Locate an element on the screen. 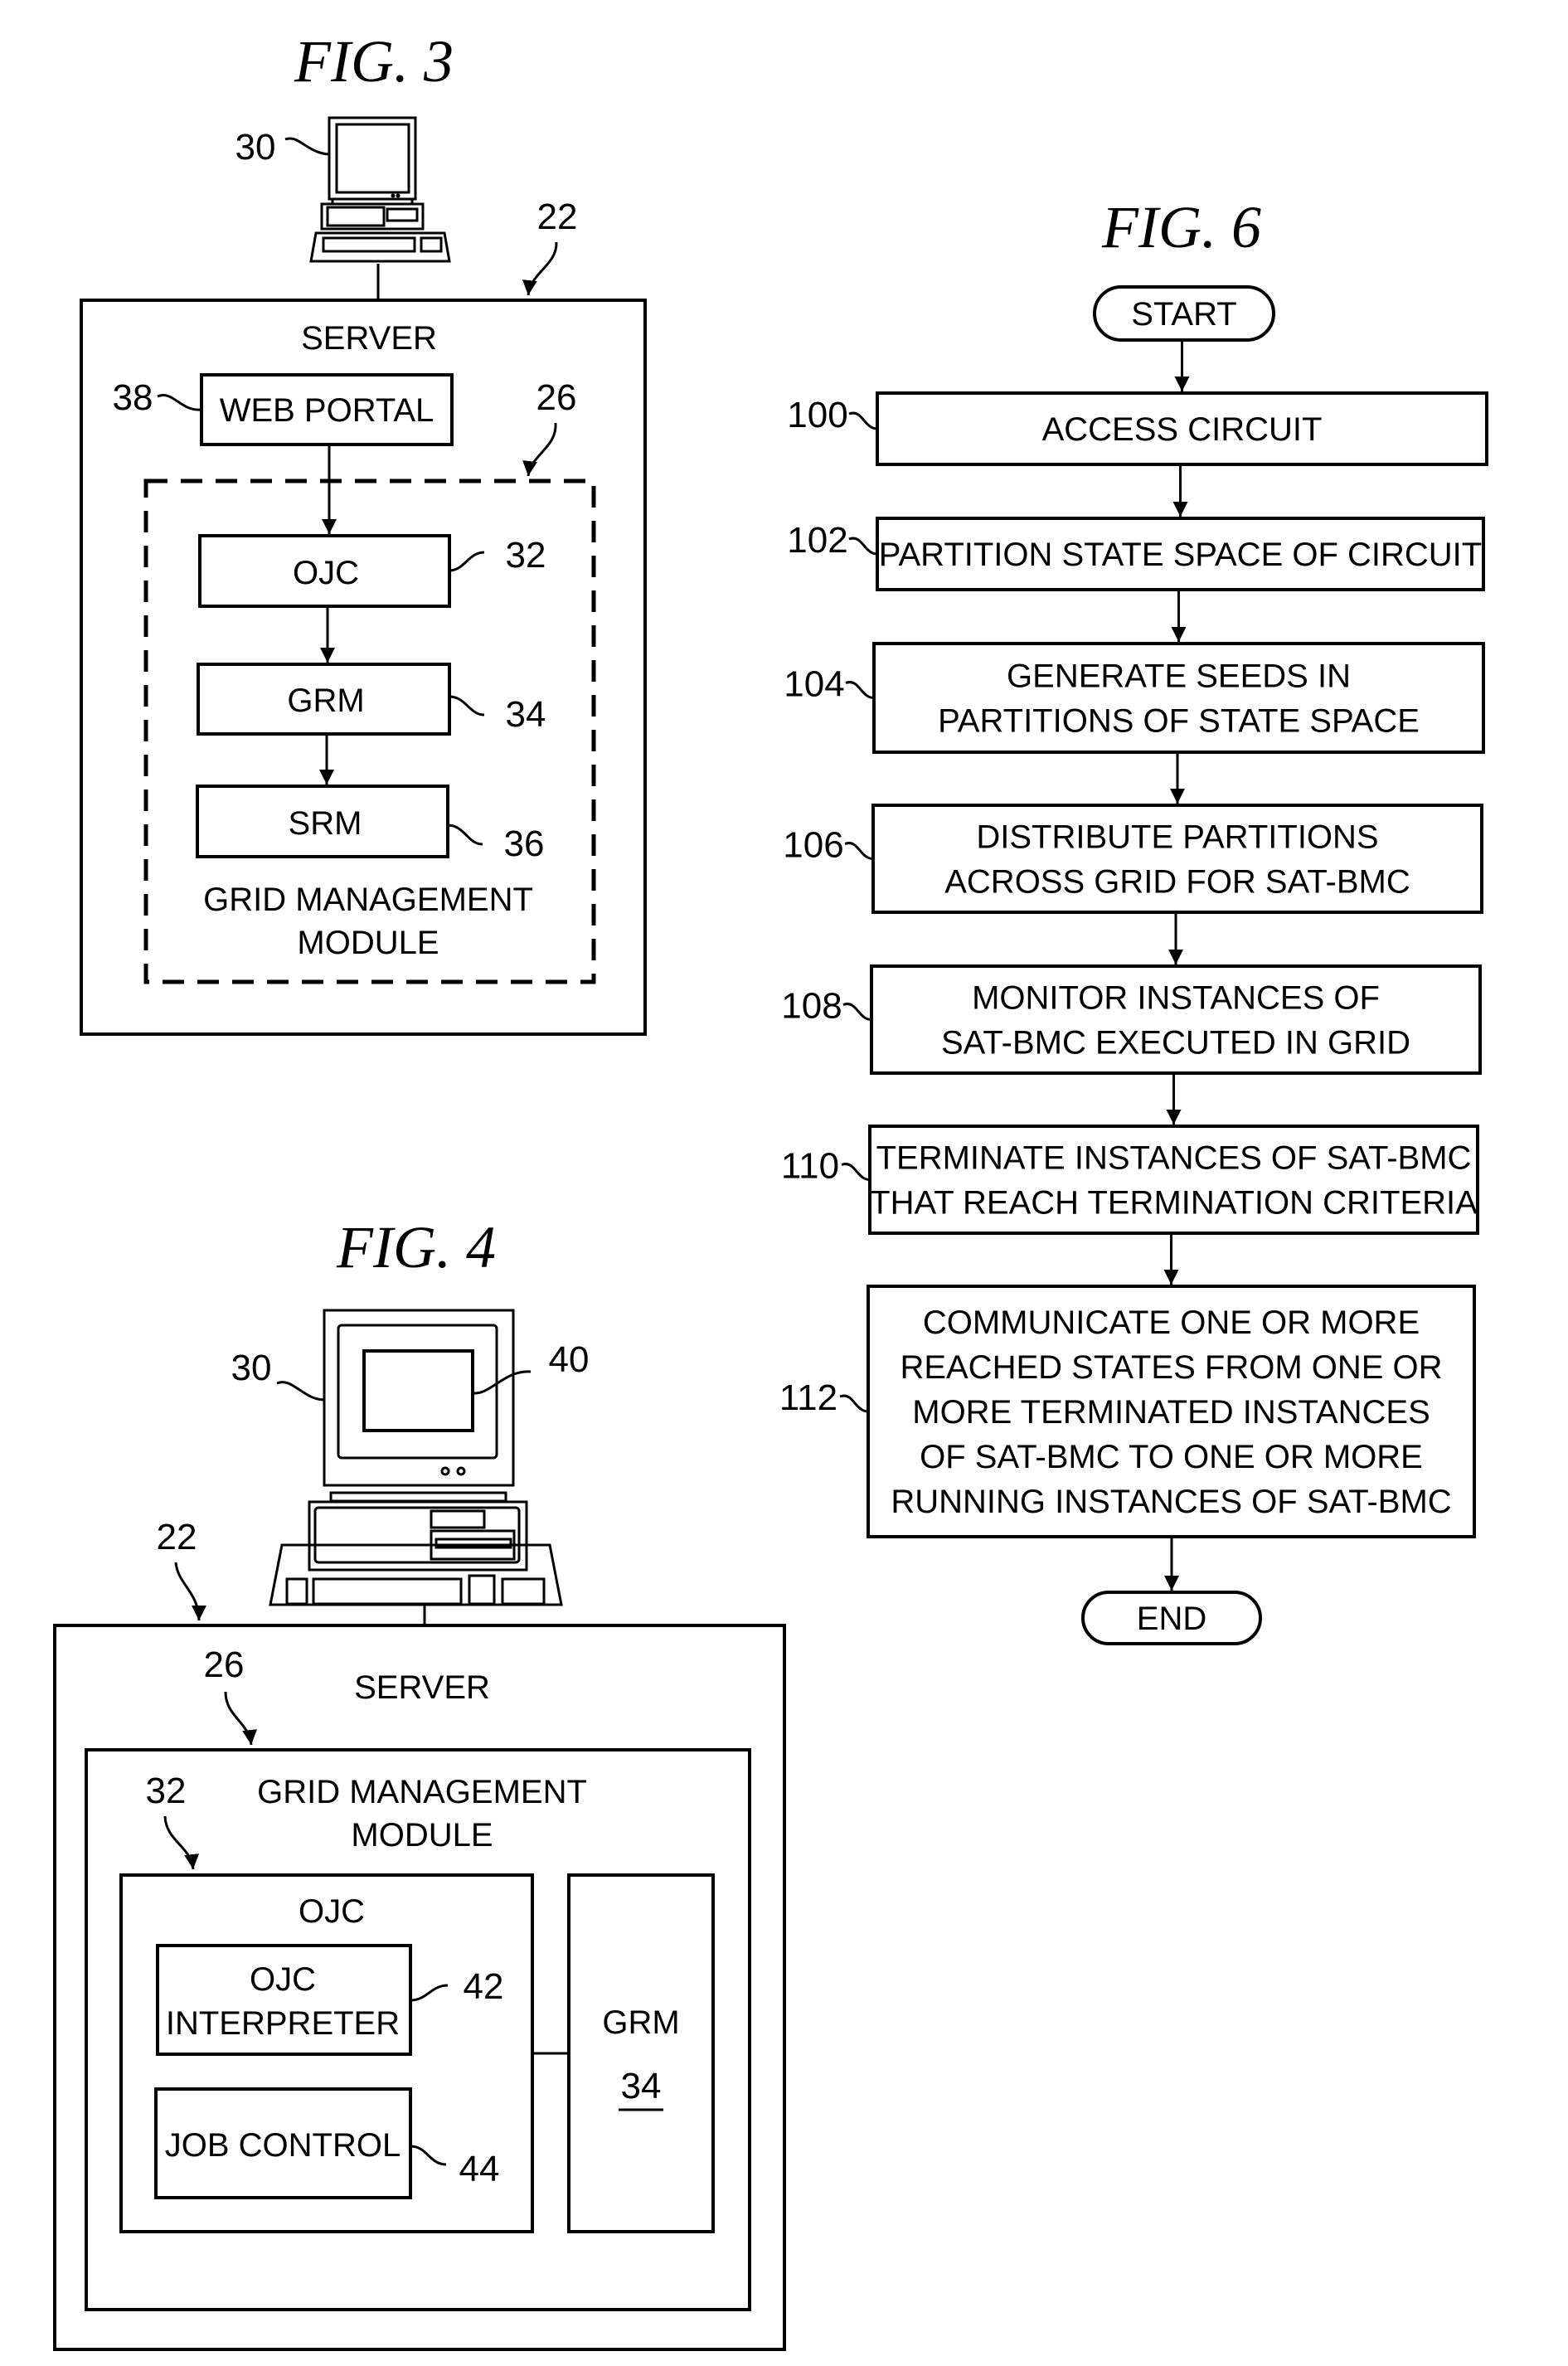  start-label: START is located at coordinates (1183, 315).